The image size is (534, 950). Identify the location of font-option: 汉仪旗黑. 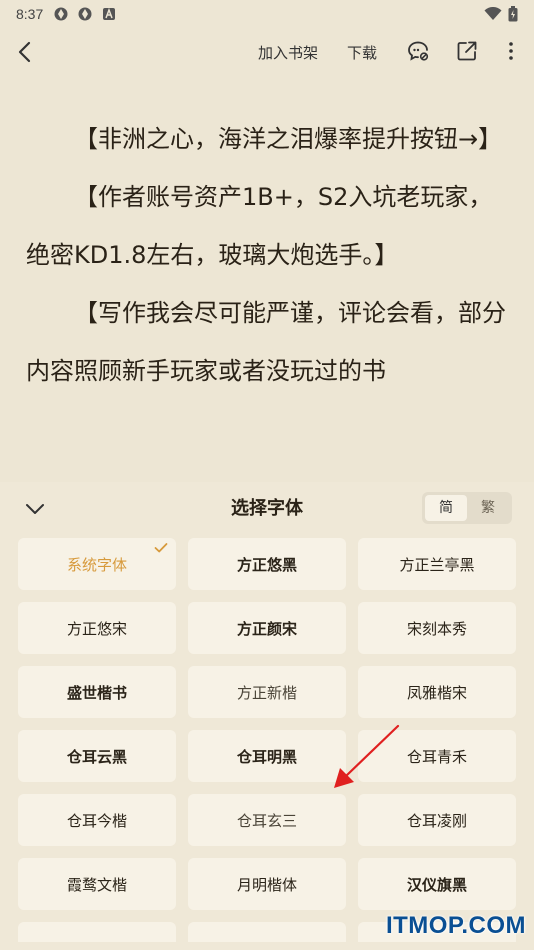
(437, 884).